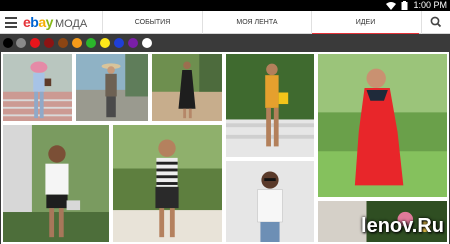  I want to click on tab-events: СОБЫТИЯ, so click(152, 22).